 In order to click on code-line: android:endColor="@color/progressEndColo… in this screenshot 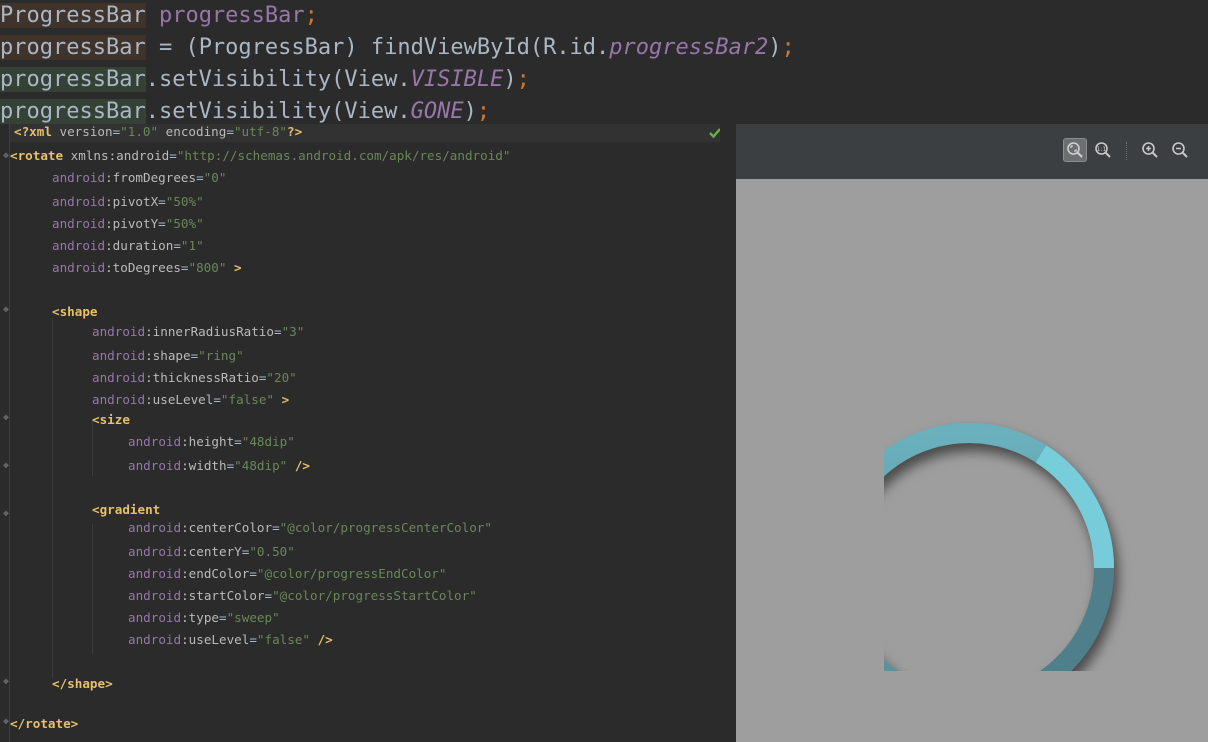, I will do `click(287, 573)`.